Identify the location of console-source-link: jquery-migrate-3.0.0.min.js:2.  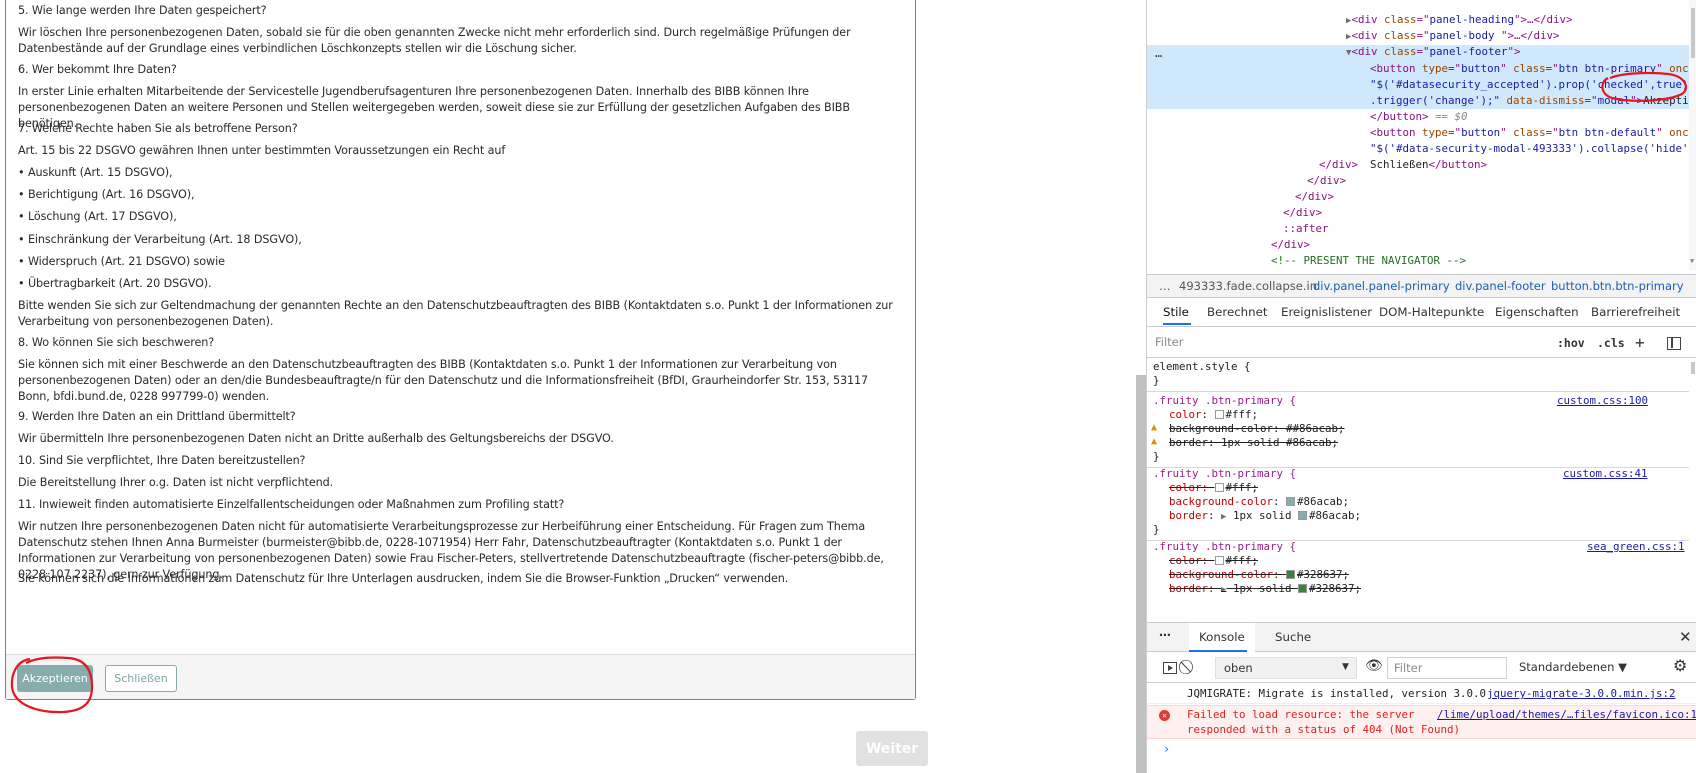
(1581, 693).